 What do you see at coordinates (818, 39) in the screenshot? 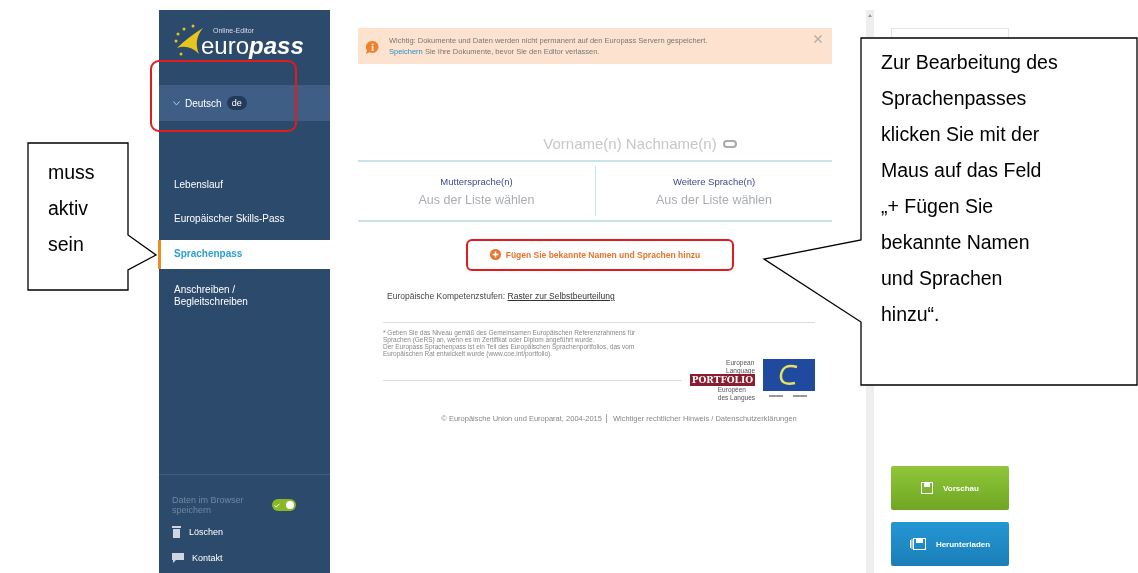
I see `close-icon` at bounding box center [818, 39].